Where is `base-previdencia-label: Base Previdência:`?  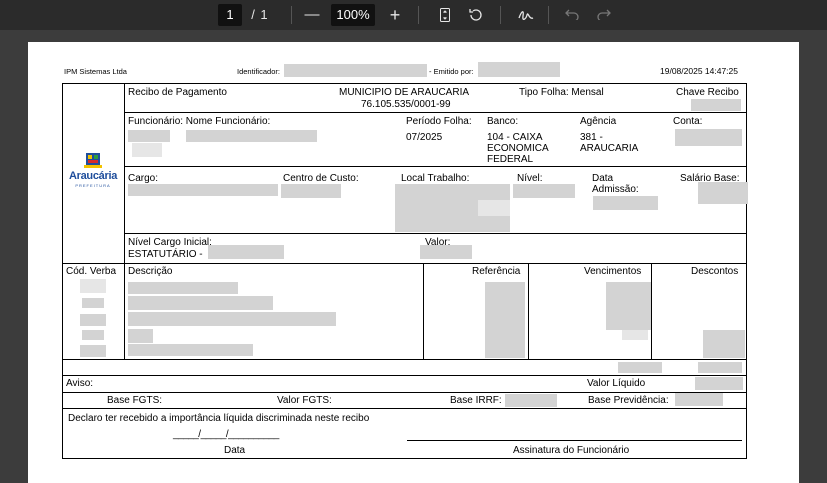
base-previdencia-label: Base Previdência: is located at coordinates (628, 400).